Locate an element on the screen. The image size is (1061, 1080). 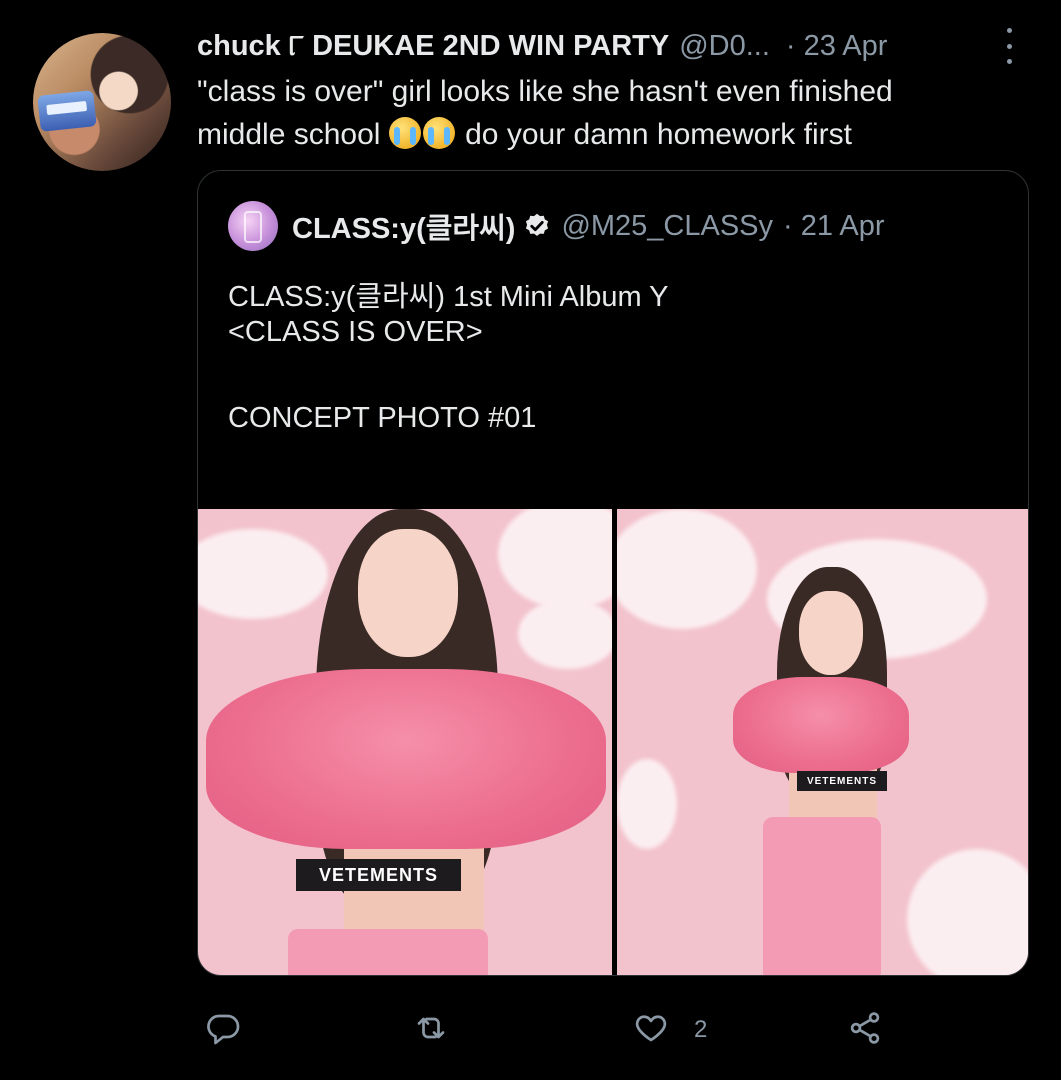
quoted-text-line2: <CLASS IS OVER> is located at coordinates (355, 332).